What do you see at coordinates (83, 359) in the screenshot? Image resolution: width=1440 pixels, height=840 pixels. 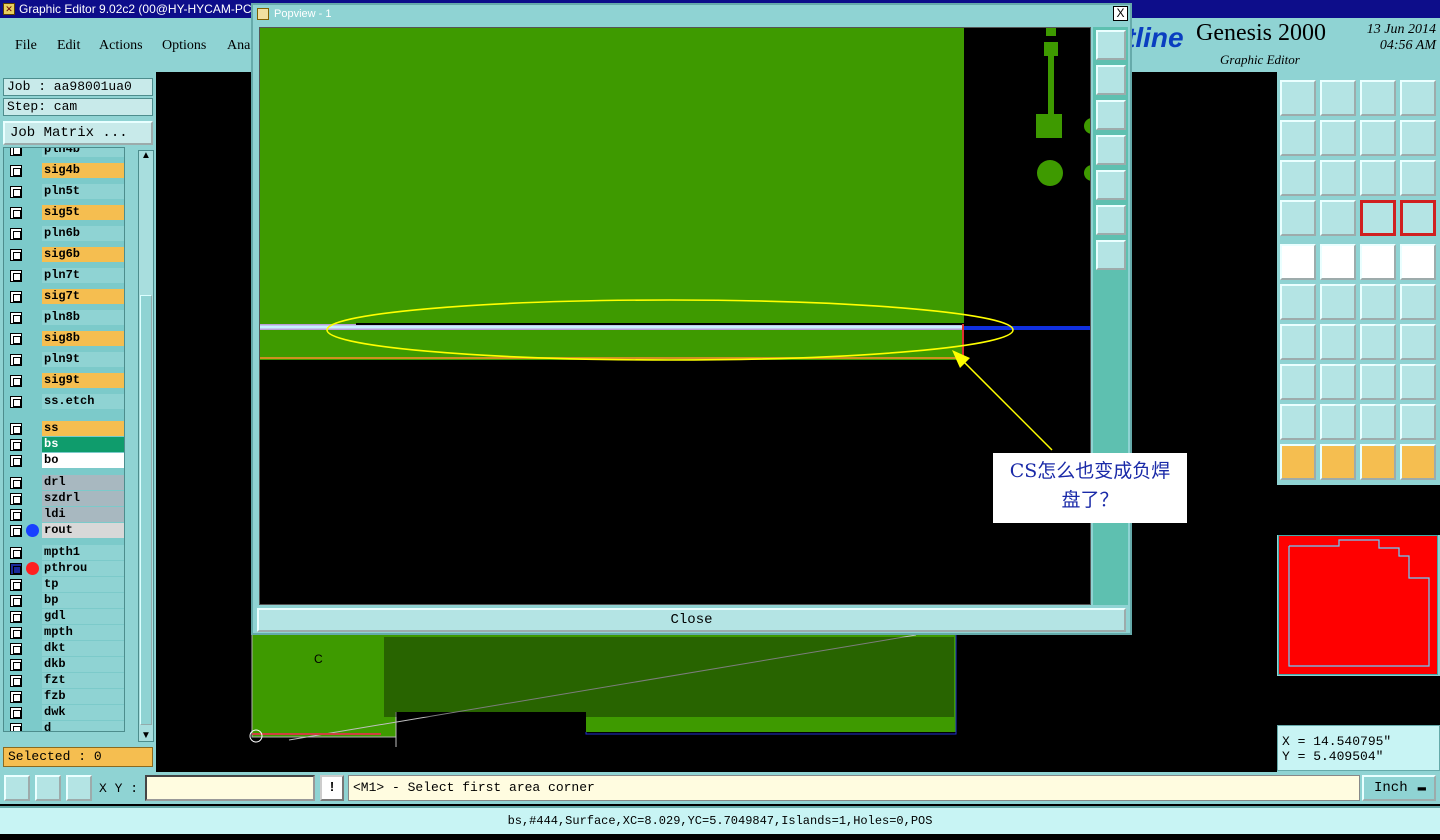 I see `layer-name: pln9t` at bounding box center [83, 359].